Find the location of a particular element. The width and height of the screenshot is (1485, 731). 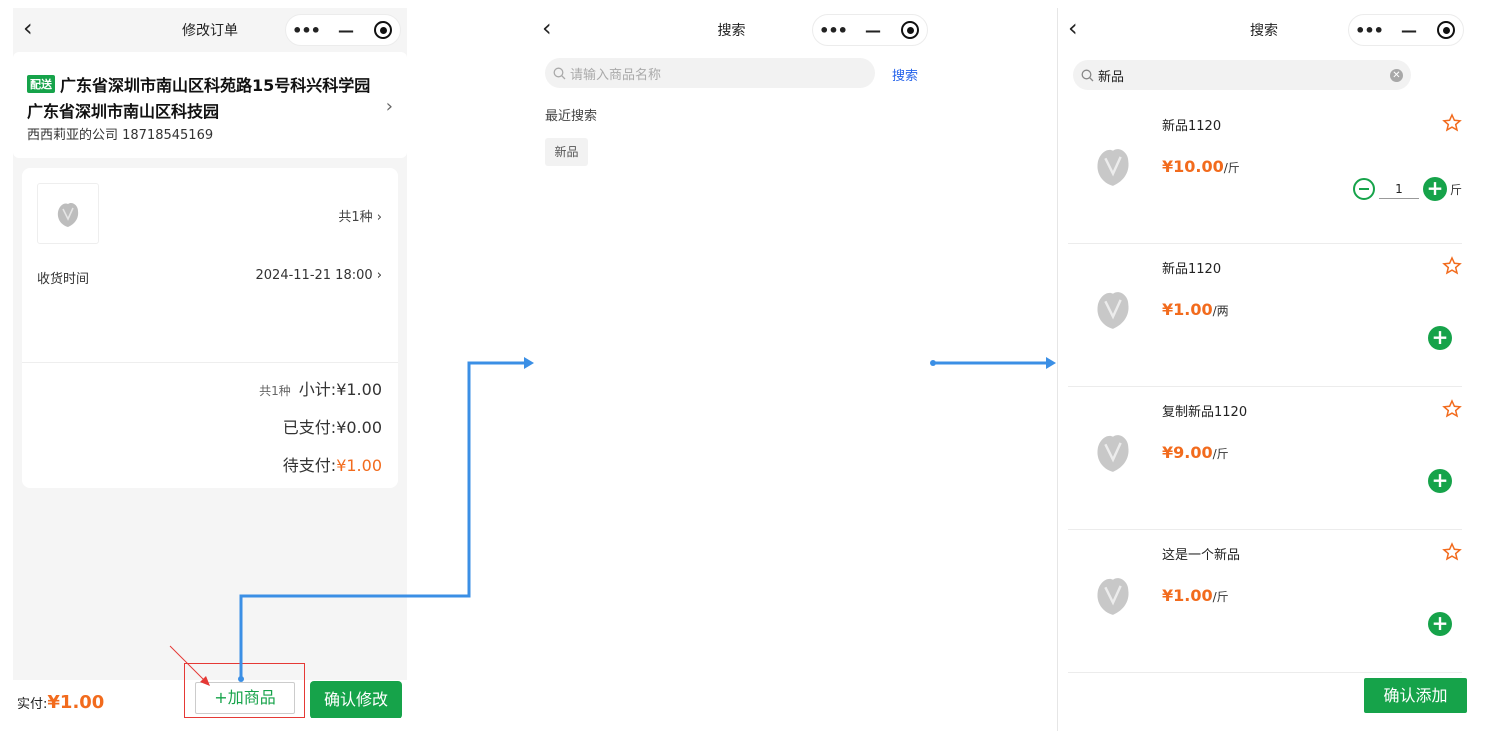

kinds-count: 共1种 is located at coordinates (275, 391).